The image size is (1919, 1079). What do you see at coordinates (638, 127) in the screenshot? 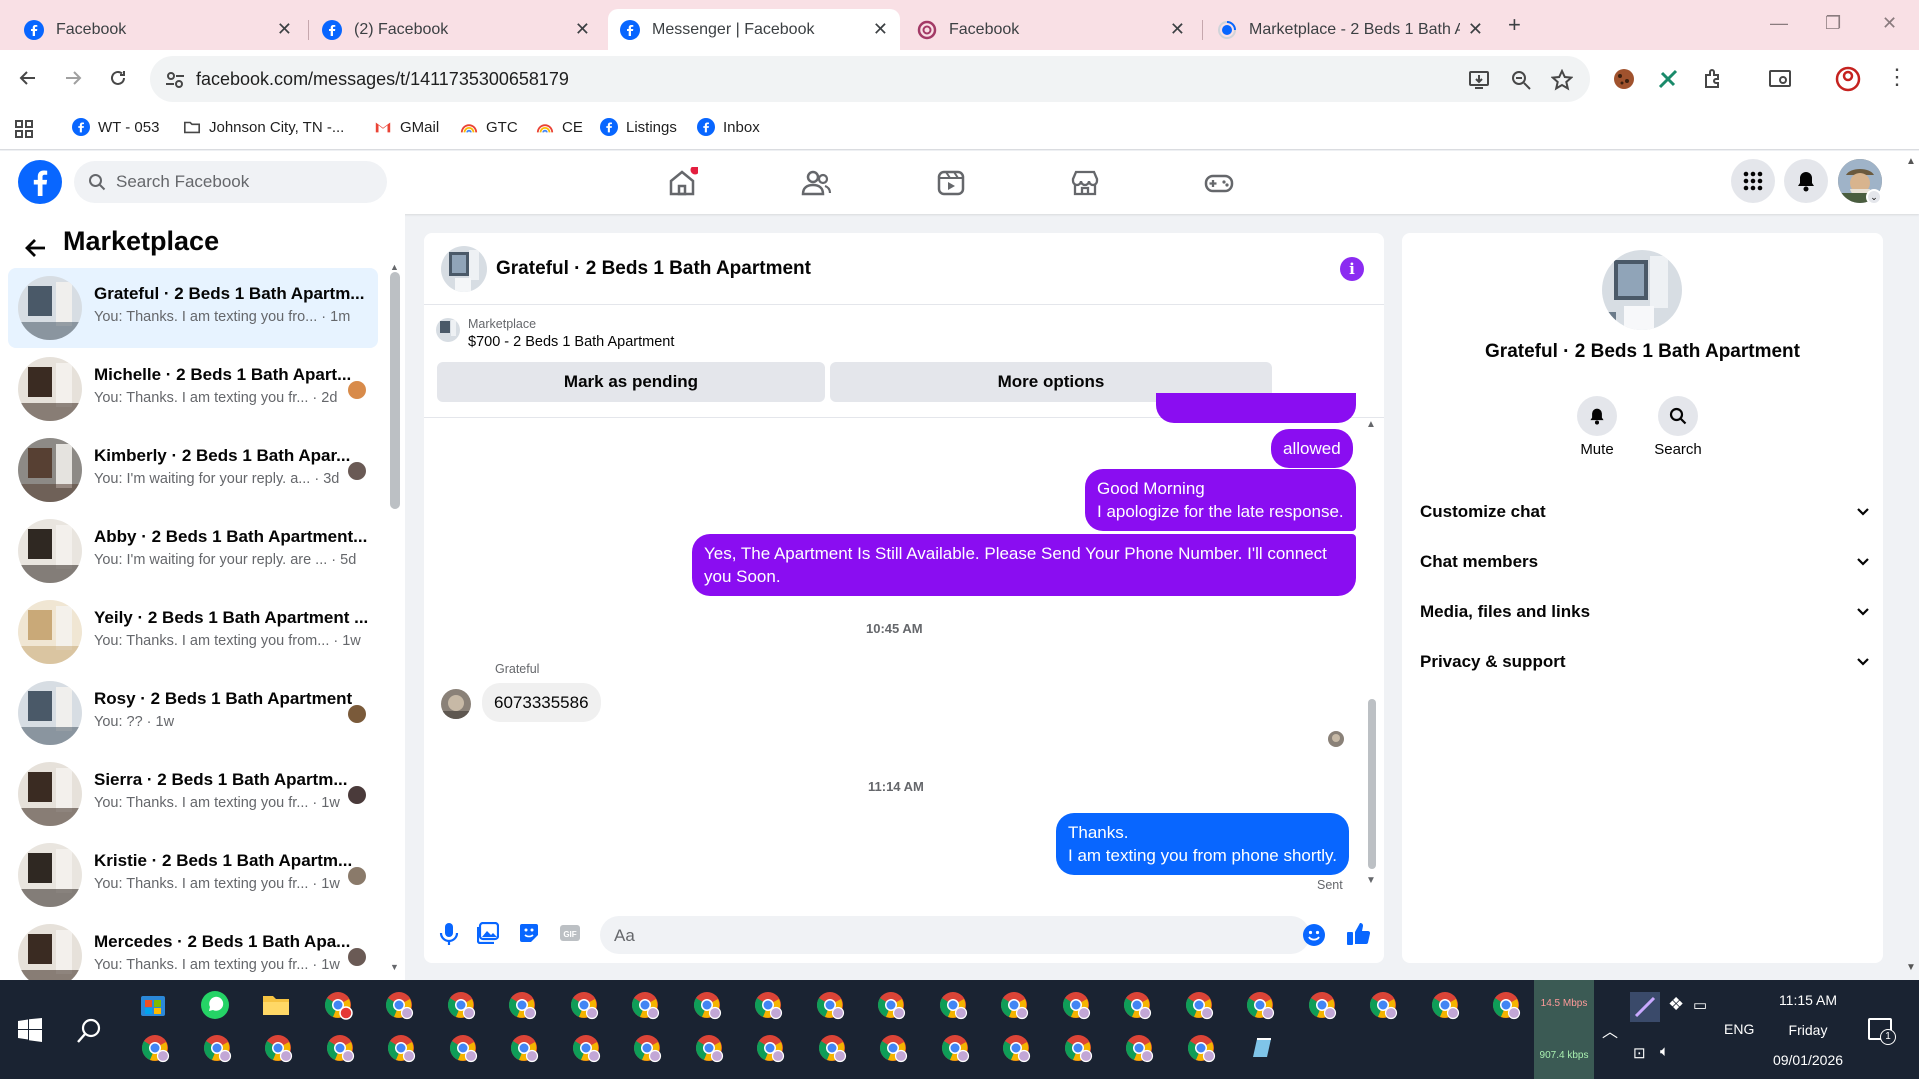
I see `bookmark-listings: Listings` at bounding box center [638, 127].